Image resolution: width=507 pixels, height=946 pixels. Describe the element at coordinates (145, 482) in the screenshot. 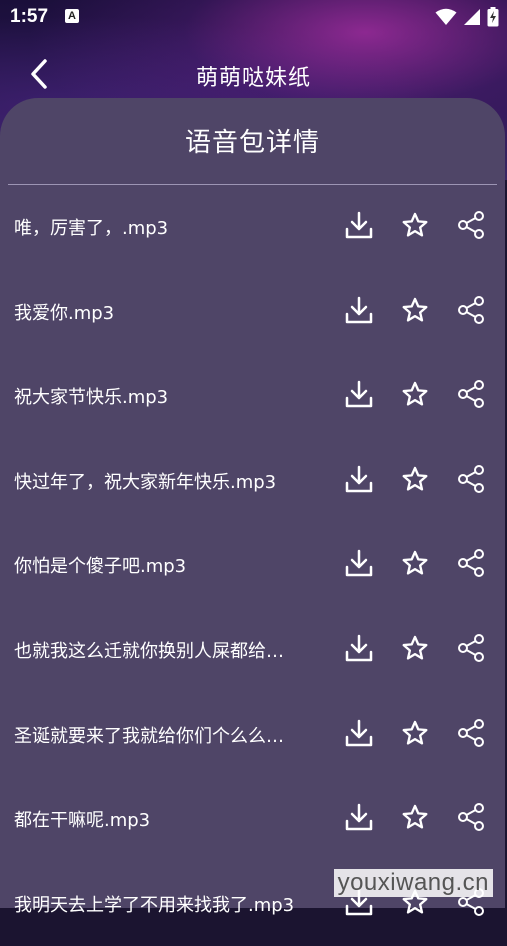

I see `voice-file-name: 快过年了，祝大家新年快乐.mp3` at that location.